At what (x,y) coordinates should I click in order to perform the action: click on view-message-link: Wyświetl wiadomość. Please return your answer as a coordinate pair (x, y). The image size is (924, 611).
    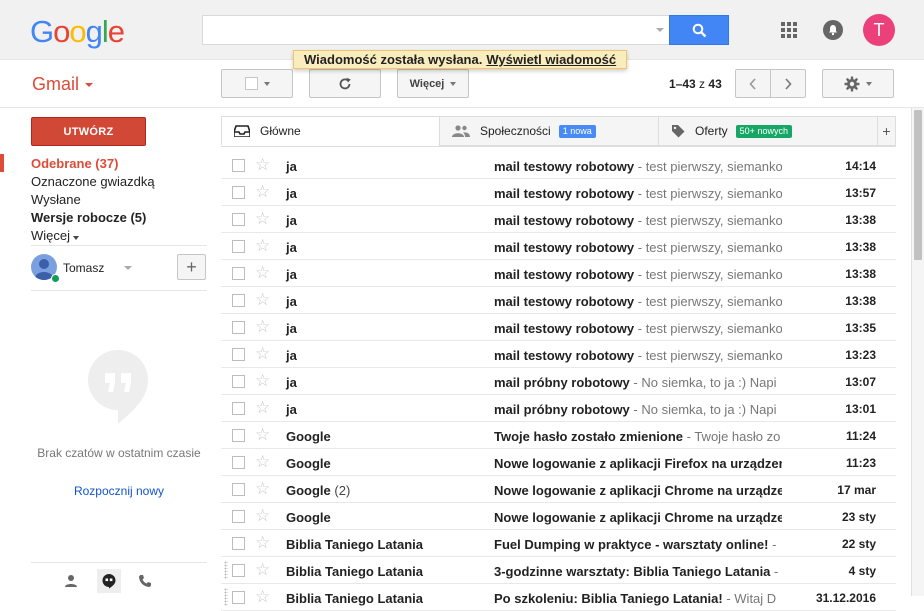
    Looking at the image, I should click on (551, 59).